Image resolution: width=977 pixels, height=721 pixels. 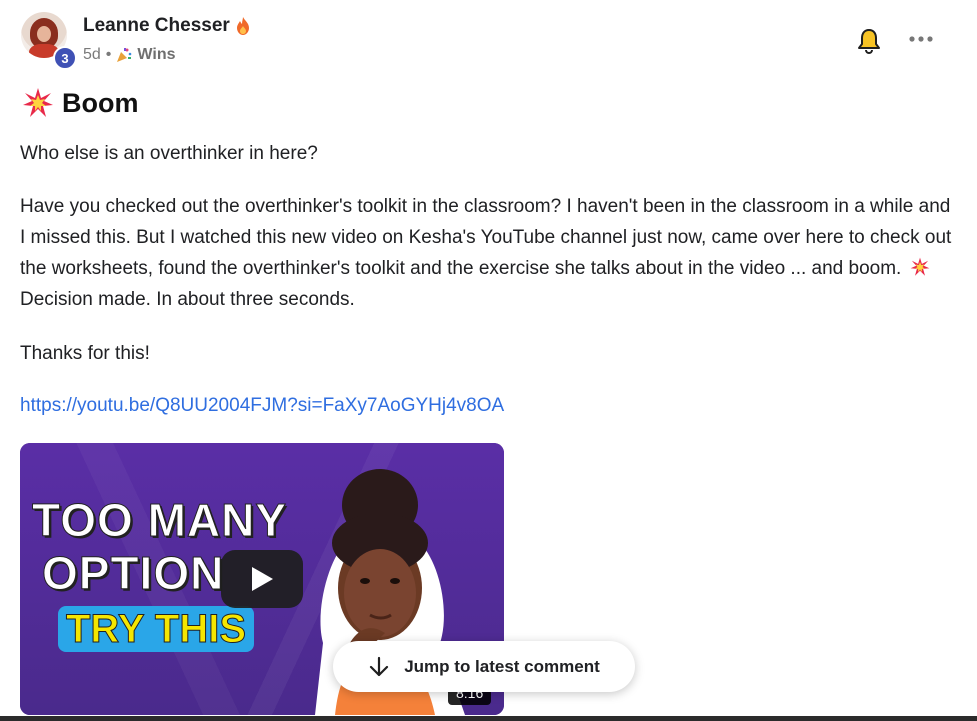 I want to click on flame-icon, so click(x=242, y=26).